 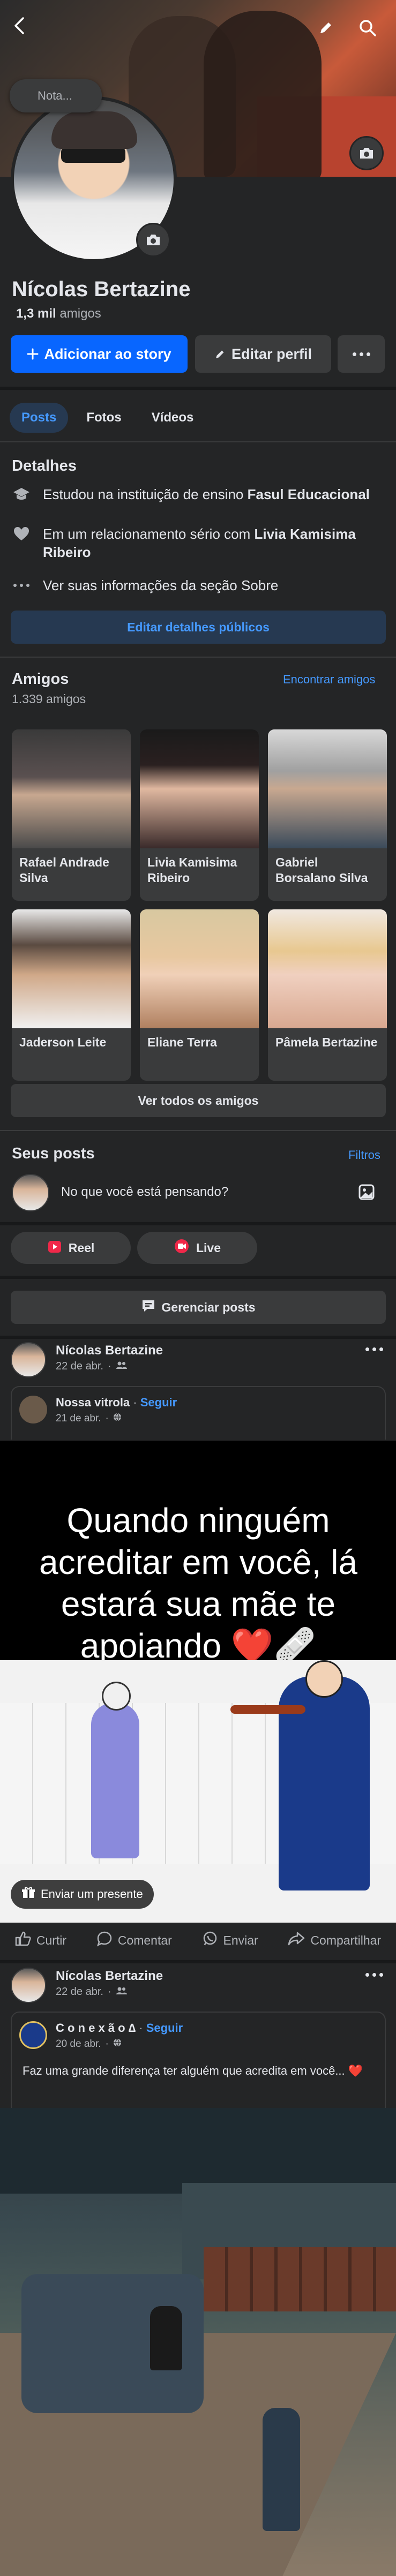 I want to click on illustration-mother-head, so click(x=116, y=1696).